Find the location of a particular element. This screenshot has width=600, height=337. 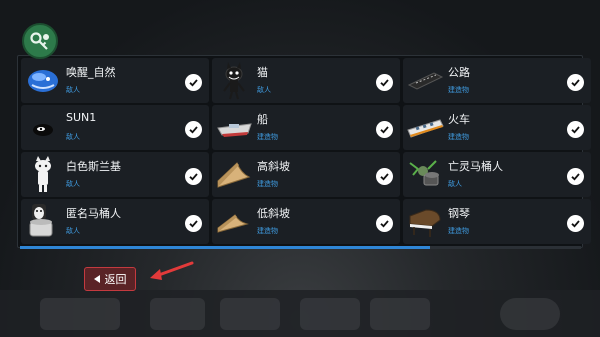

item-card: 船 建造物 is located at coordinates (306, 127).